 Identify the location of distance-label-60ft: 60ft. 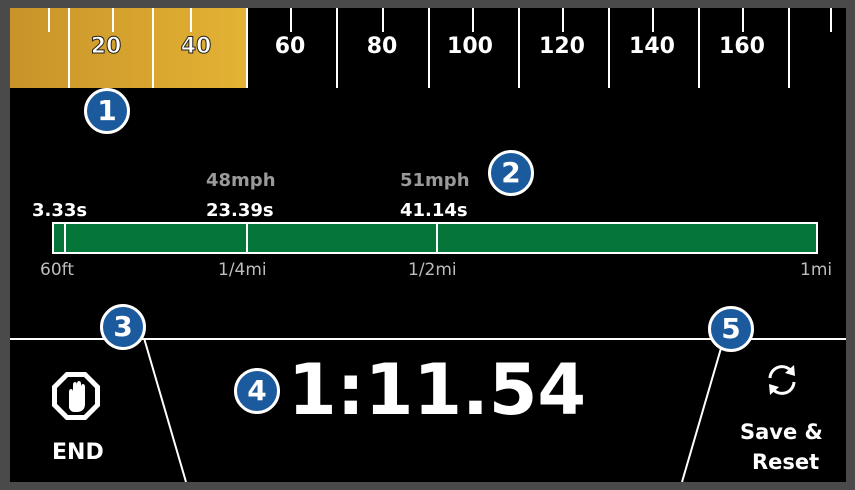
(57, 270).